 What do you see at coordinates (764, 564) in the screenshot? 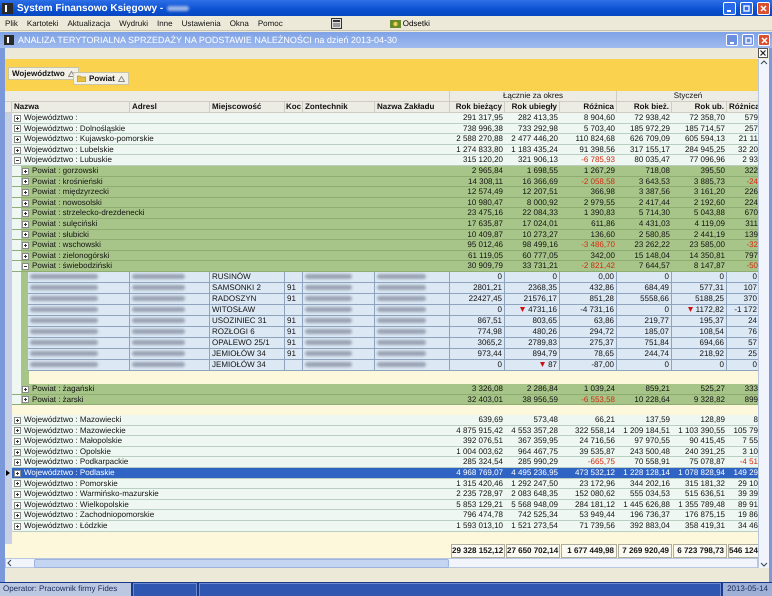
I see `scroll-down-icon` at bounding box center [764, 564].